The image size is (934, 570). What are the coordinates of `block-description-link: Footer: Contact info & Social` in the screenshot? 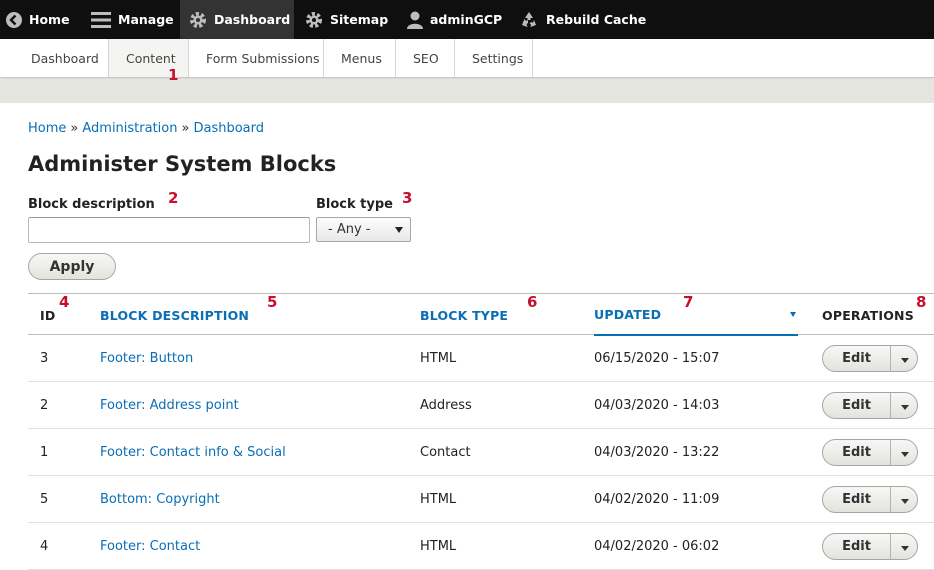 It's located at (193, 452).